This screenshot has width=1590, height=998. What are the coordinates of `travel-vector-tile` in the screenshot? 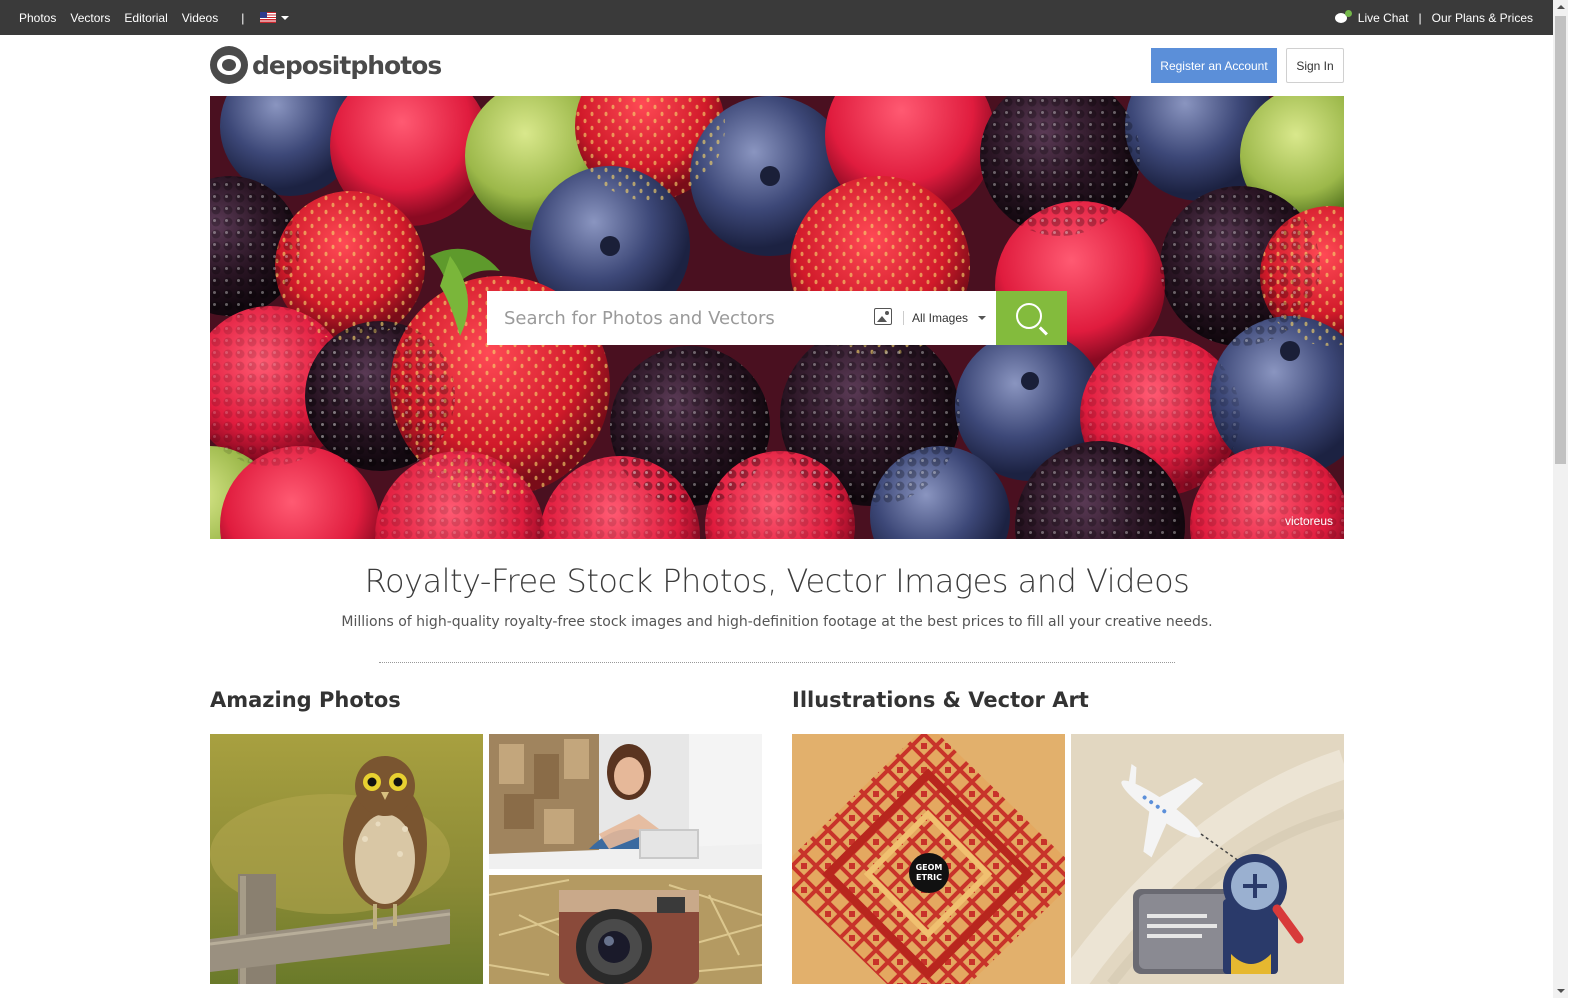 It's located at (1207, 859).